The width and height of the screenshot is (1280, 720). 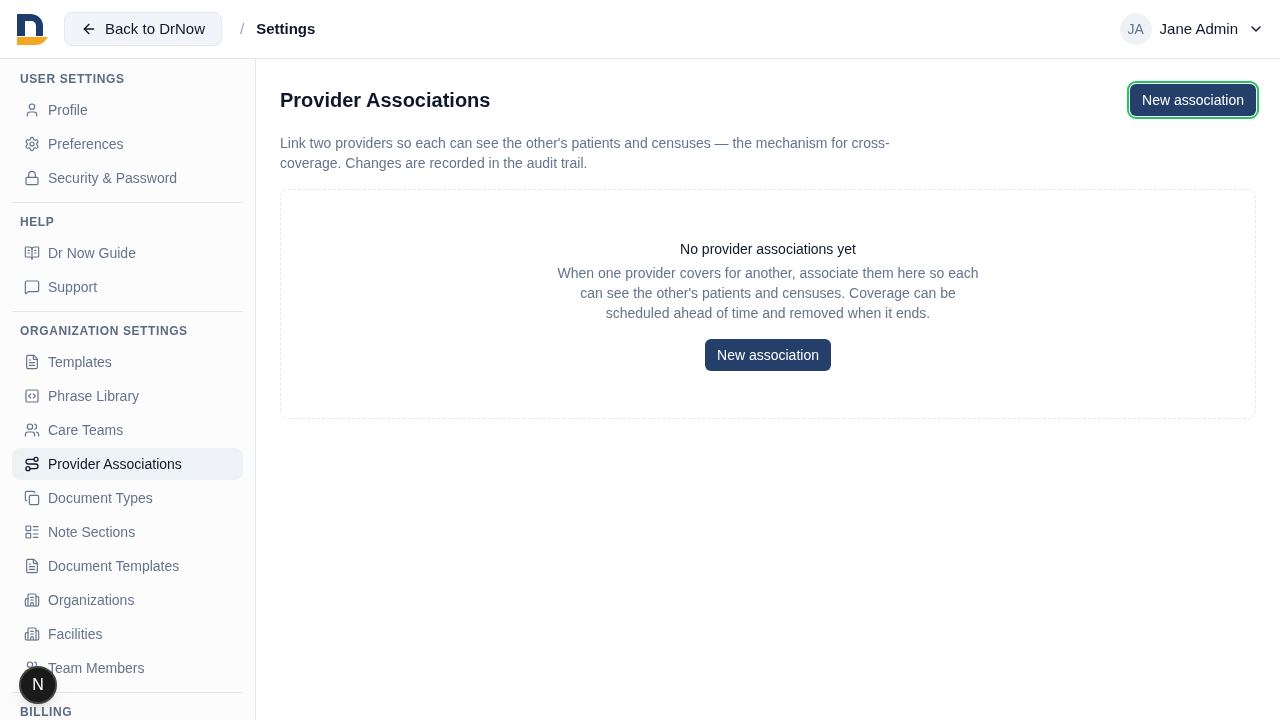 What do you see at coordinates (32, 29) in the screenshot?
I see `logo-icon` at bounding box center [32, 29].